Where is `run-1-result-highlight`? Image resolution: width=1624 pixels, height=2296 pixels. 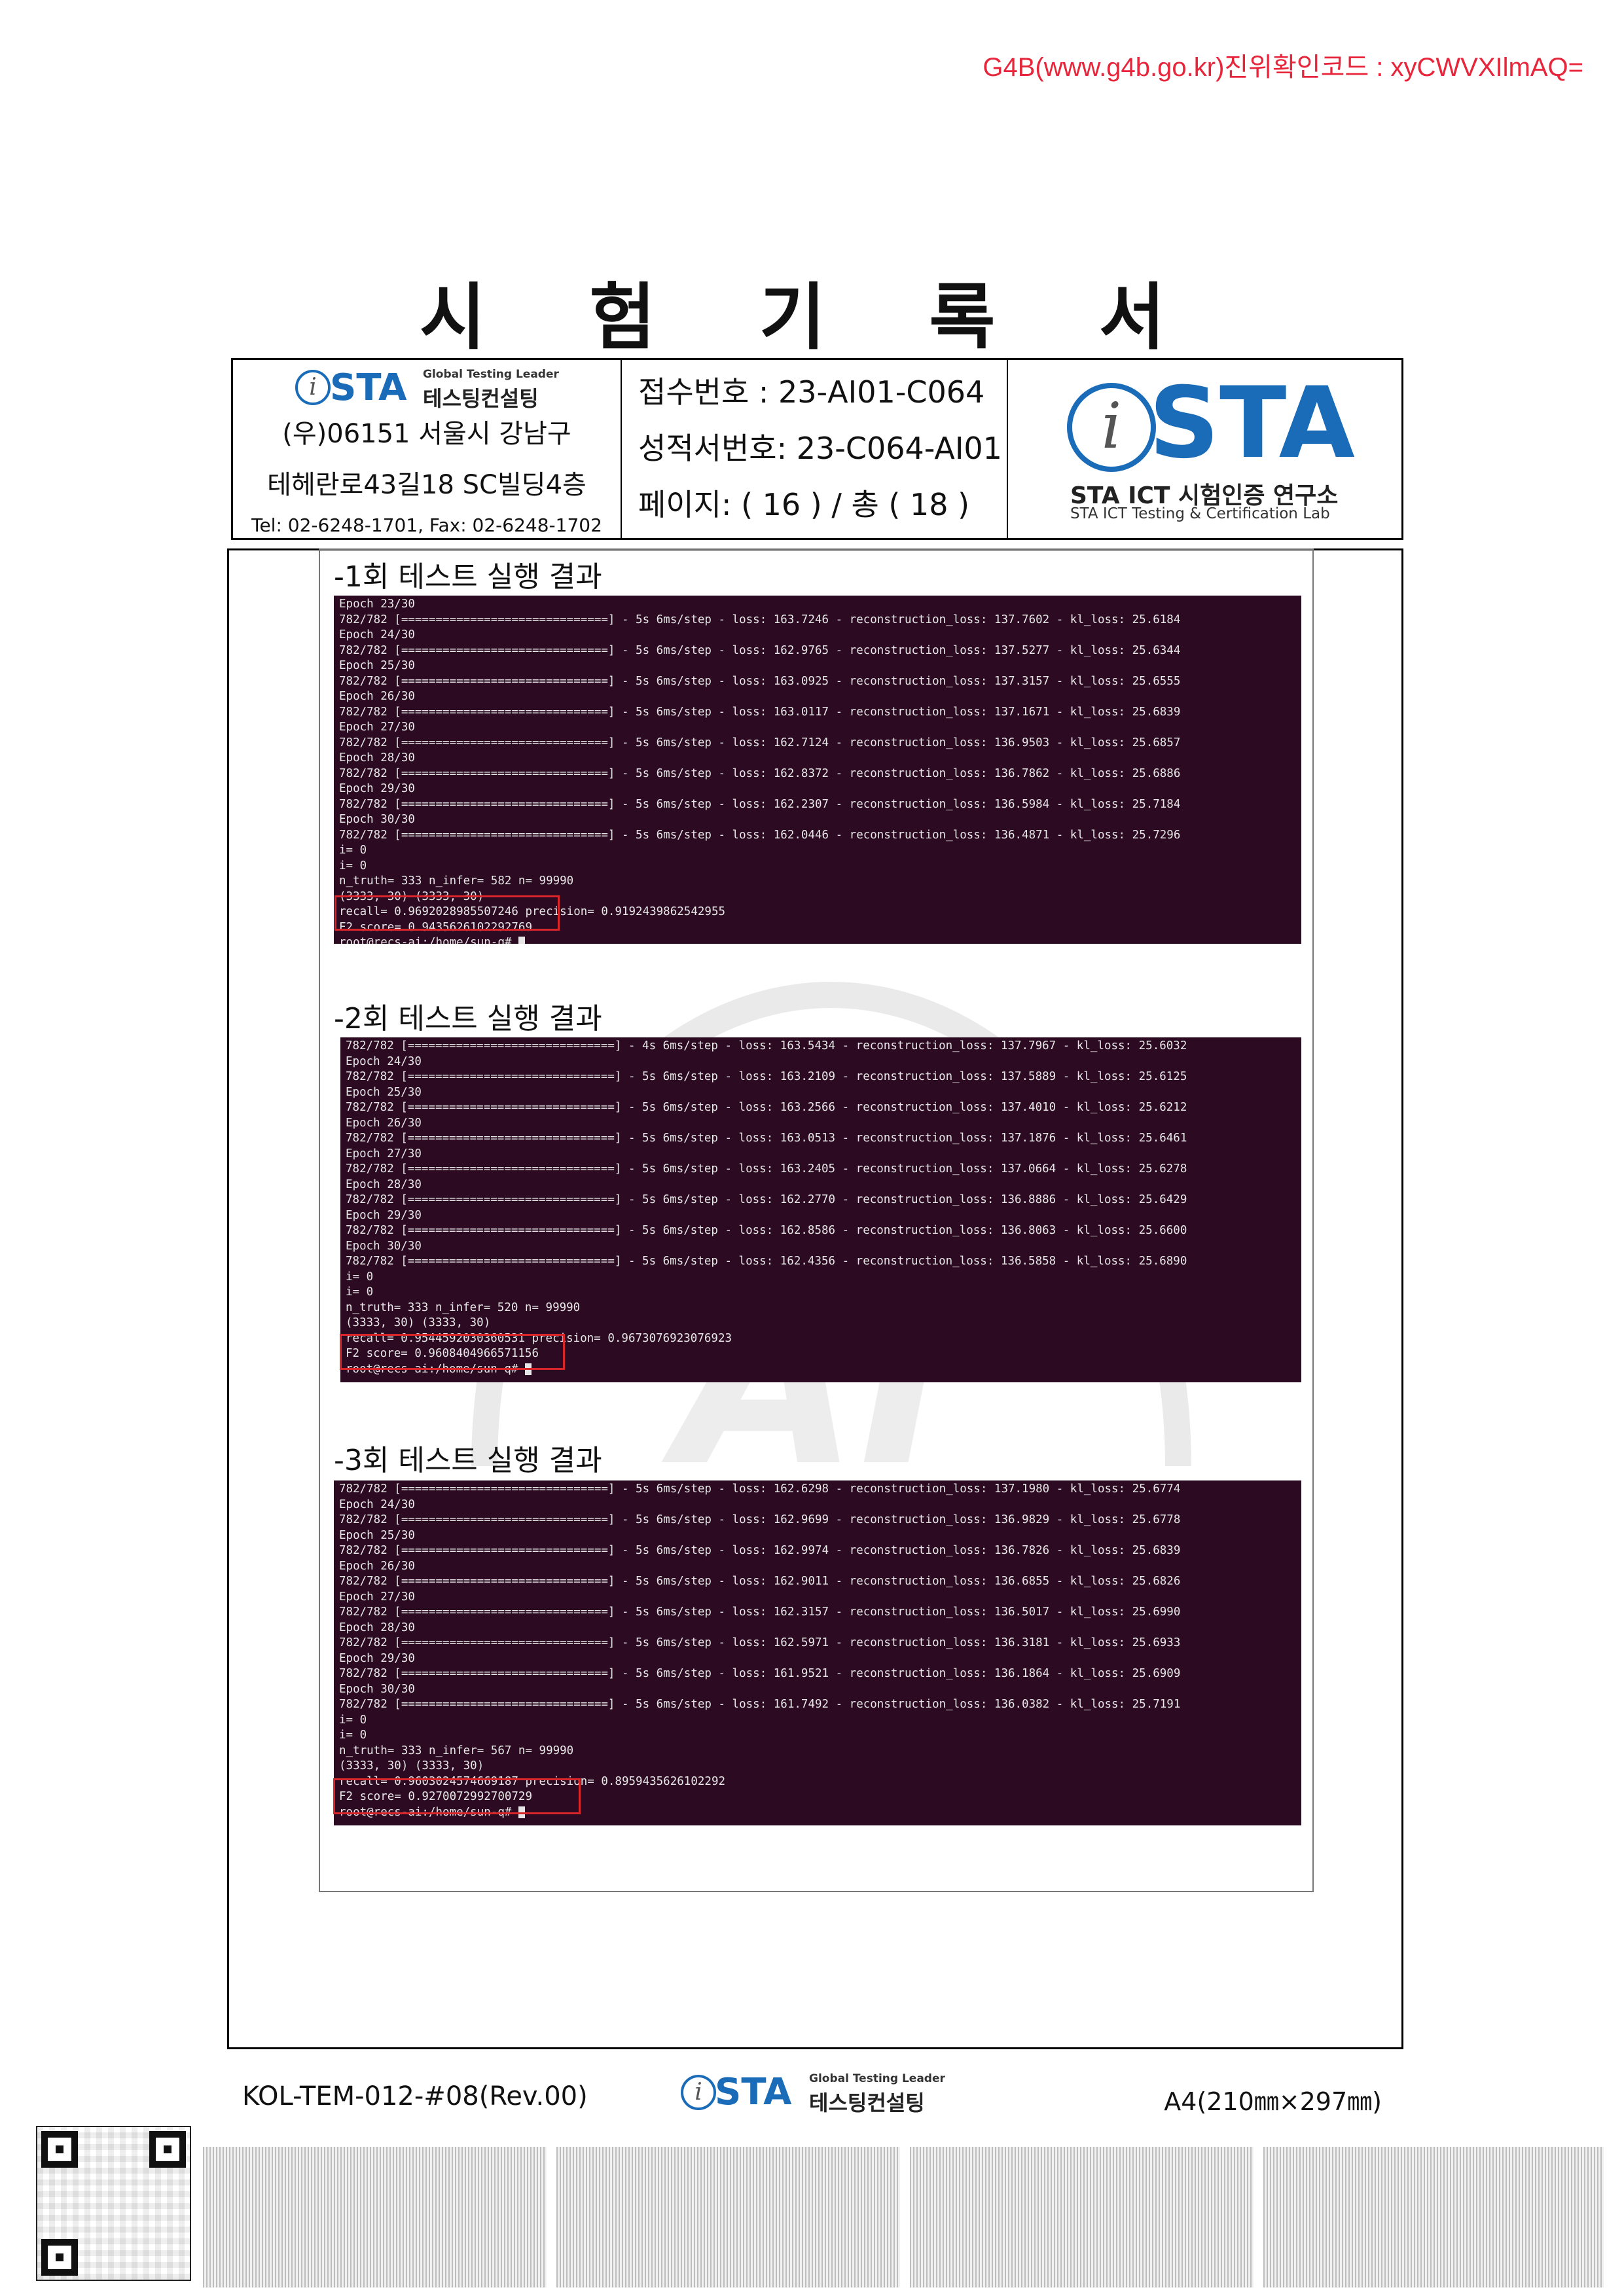 run-1-result-highlight is located at coordinates (447, 913).